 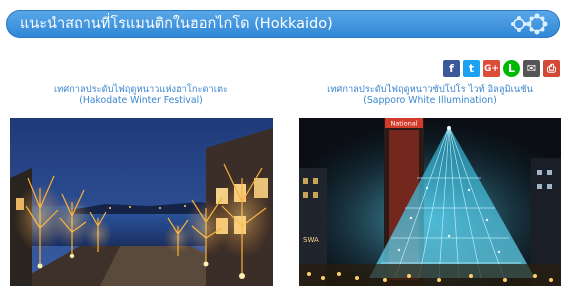 I want to click on building-sign-text: SWA, so click(x=311, y=240).